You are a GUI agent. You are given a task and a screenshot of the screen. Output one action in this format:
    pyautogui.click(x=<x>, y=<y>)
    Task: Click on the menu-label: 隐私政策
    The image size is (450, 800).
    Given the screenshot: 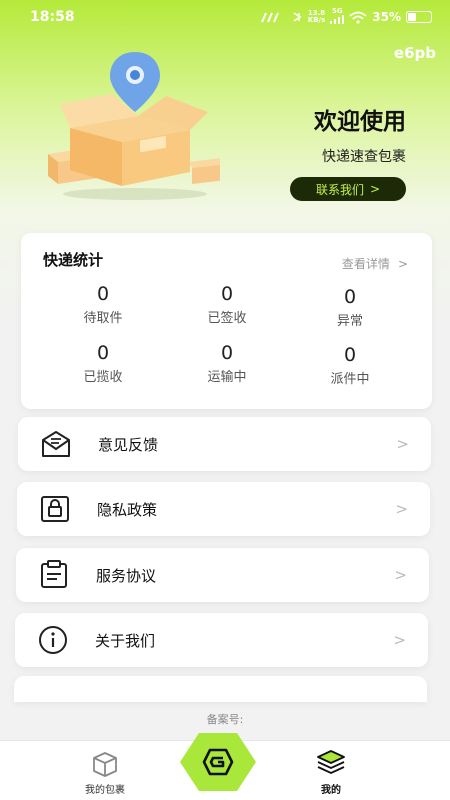 What is the action you would take?
    pyautogui.click(x=127, y=509)
    